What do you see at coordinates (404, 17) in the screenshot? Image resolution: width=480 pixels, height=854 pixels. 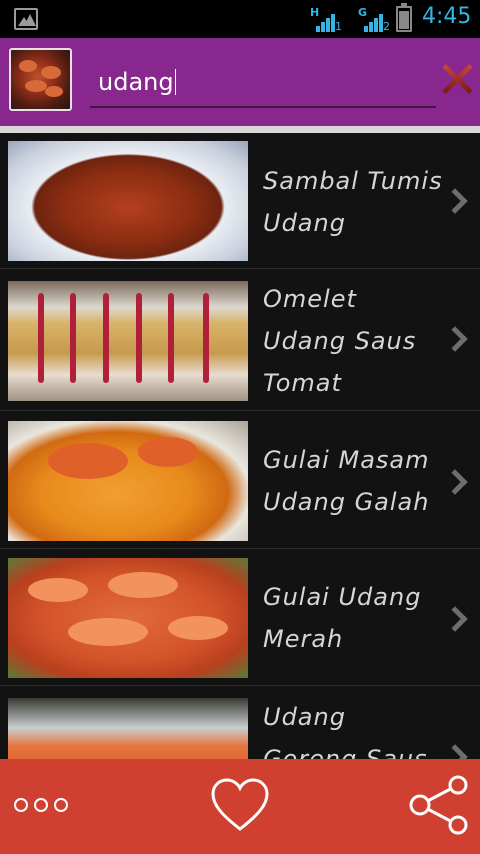 I see `battery-icon` at bounding box center [404, 17].